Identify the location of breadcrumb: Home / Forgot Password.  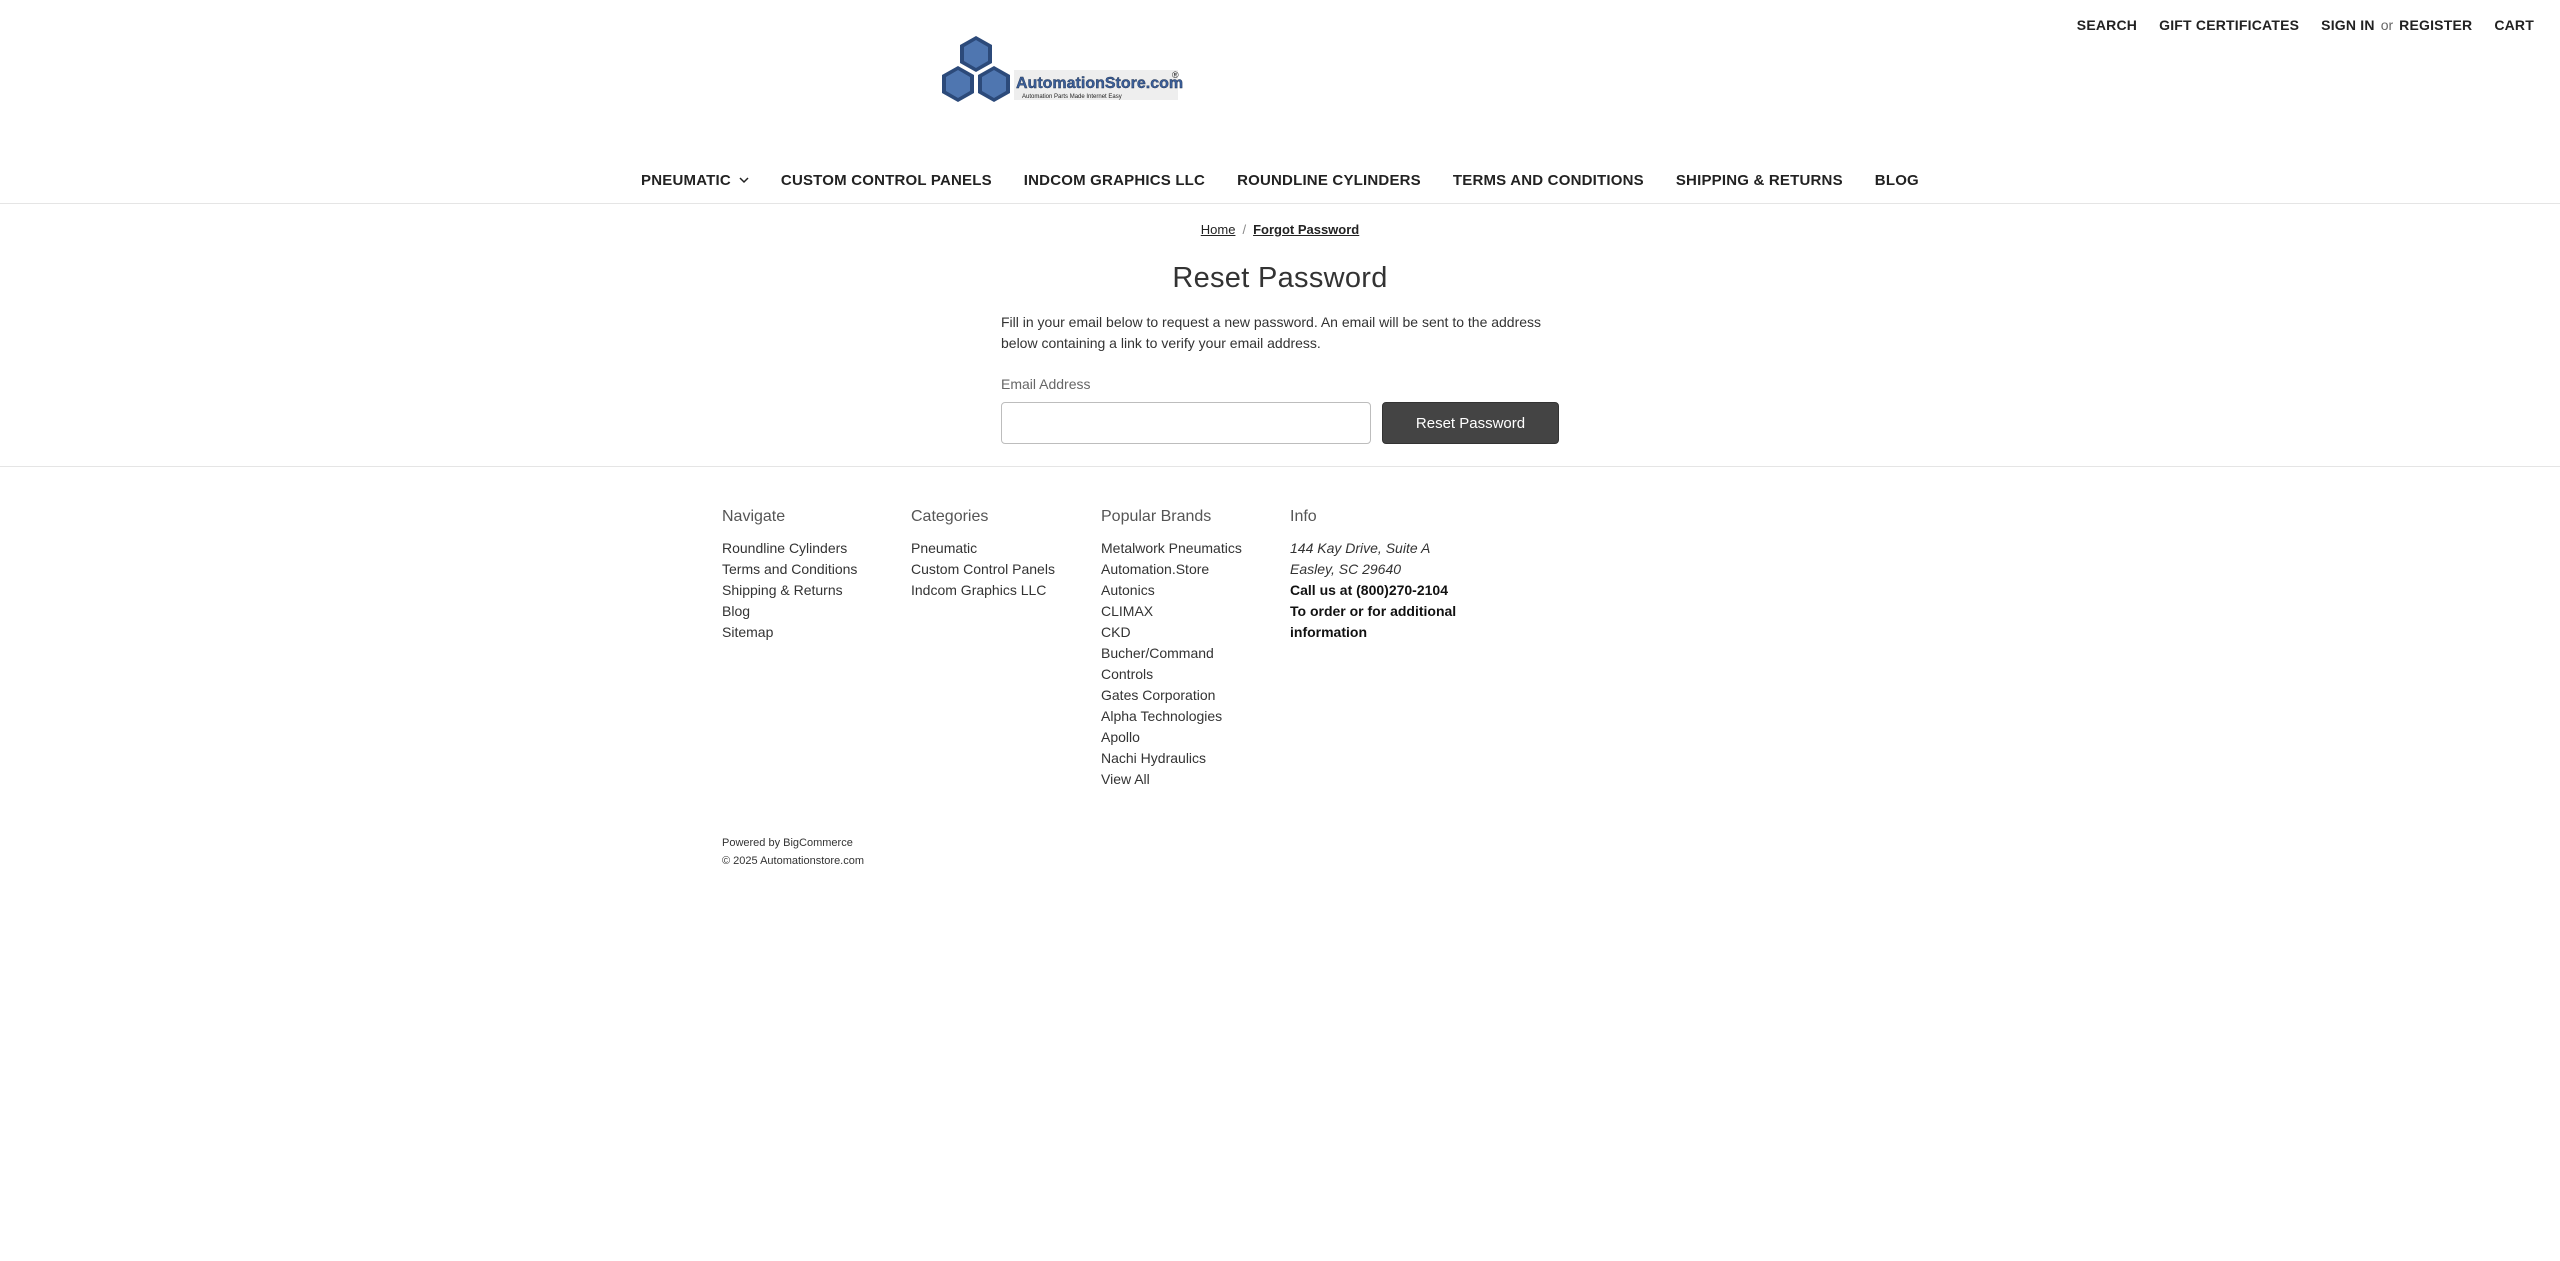
(1280, 229).